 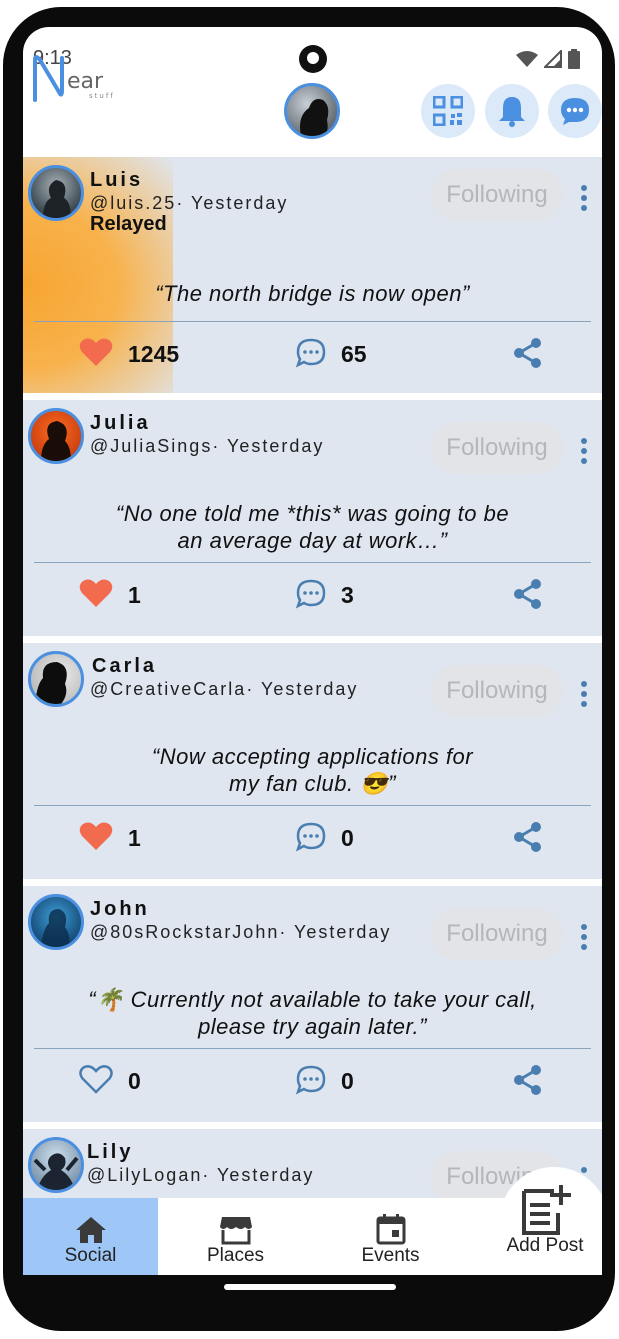 What do you see at coordinates (347, 595) in the screenshot?
I see `comment-count: 3` at bounding box center [347, 595].